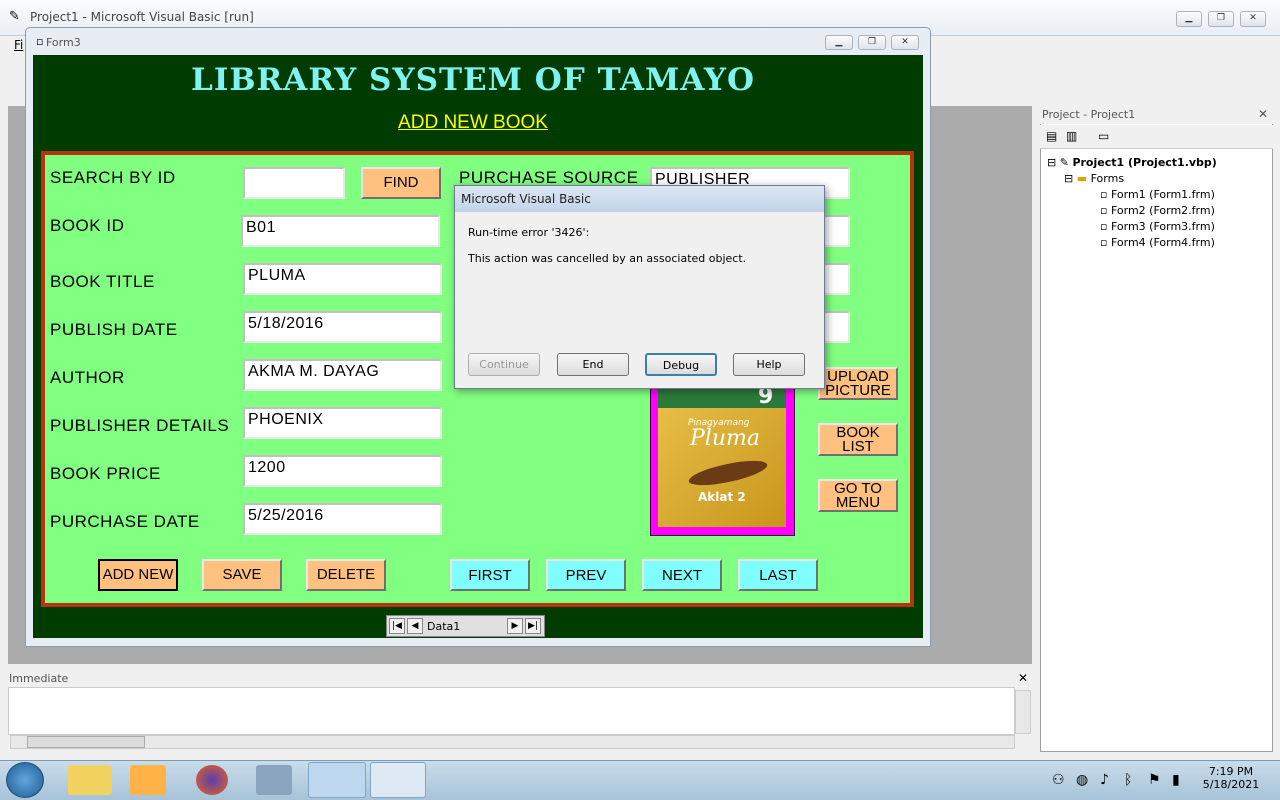  I want to click on publisher-field: PHOENIX, so click(342, 423).